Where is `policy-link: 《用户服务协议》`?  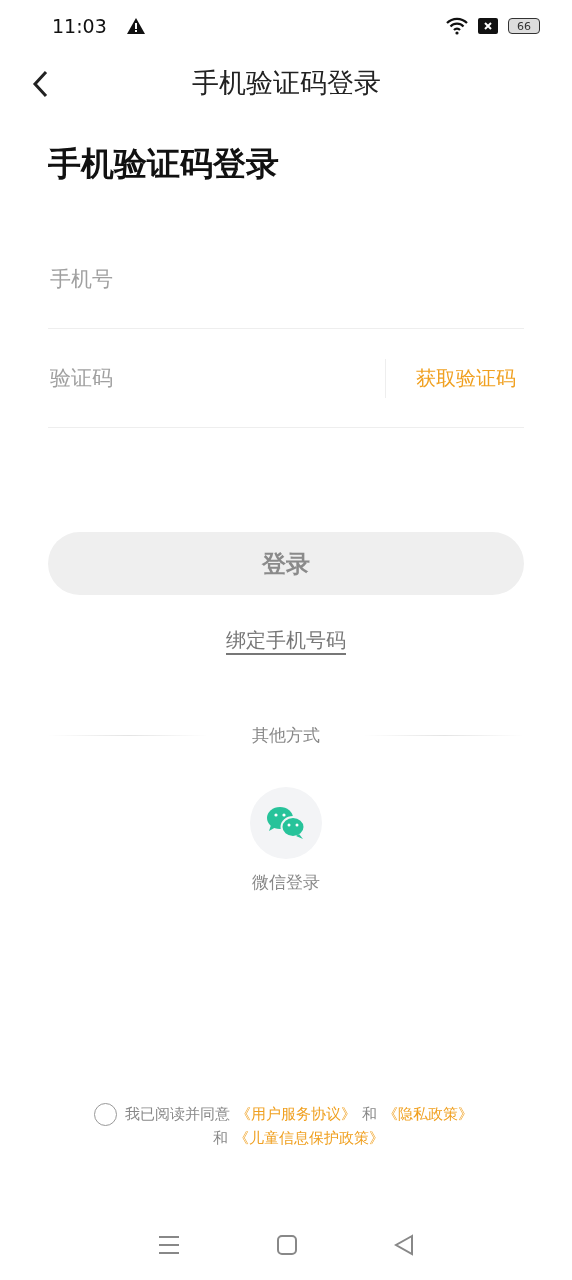
policy-link: 《用户服务协议》 is located at coordinates (295, 1114).